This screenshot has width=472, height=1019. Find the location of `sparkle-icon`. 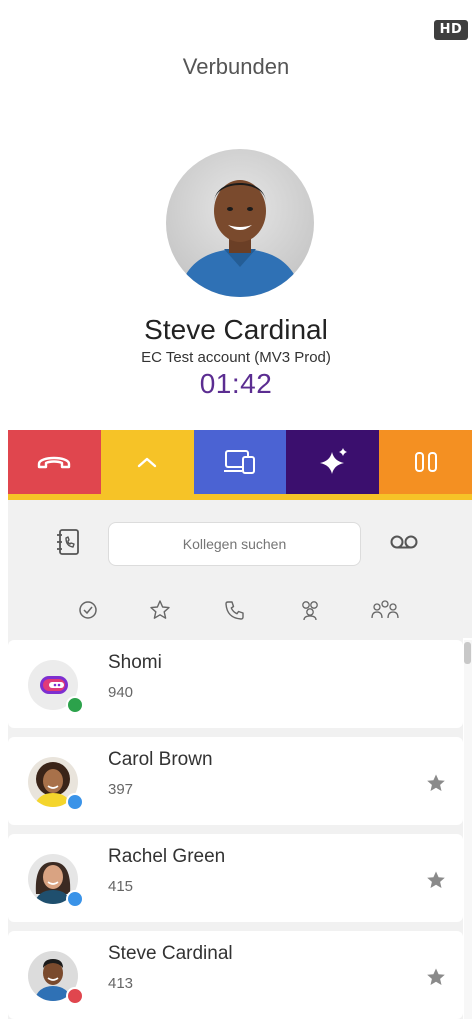

sparkle-icon is located at coordinates (333, 461).